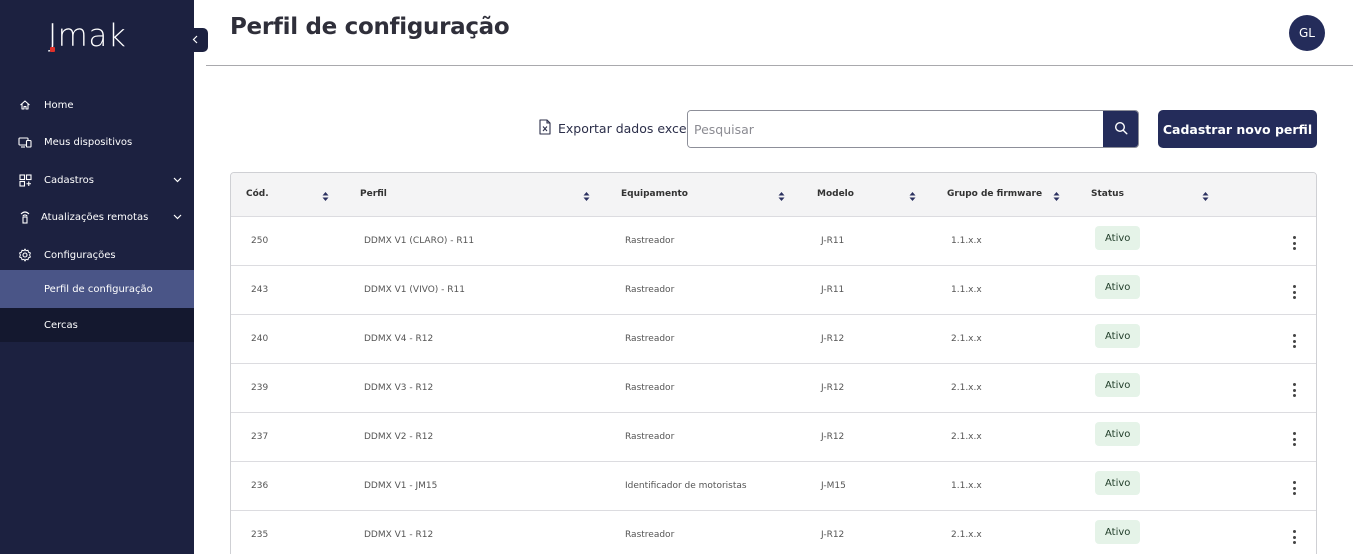 This screenshot has width=1355, height=554. I want to click on column-header-code: Cód., so click(257, 194).